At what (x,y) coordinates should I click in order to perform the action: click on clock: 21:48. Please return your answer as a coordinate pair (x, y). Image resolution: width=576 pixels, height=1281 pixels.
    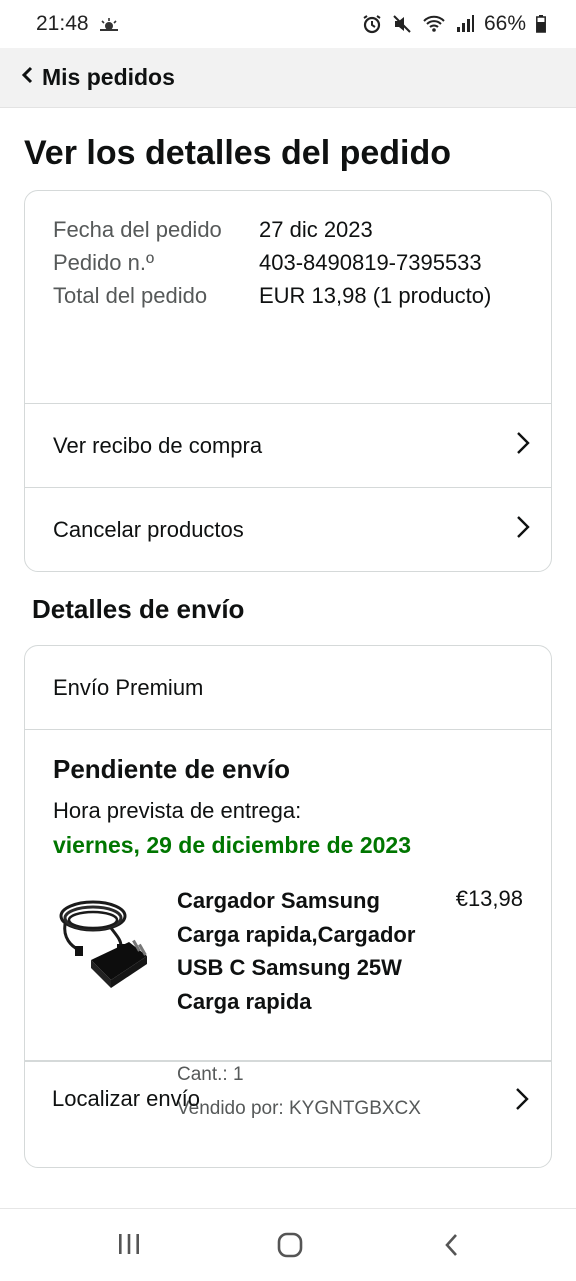
    Looking at the image, I should click on (62, 23).